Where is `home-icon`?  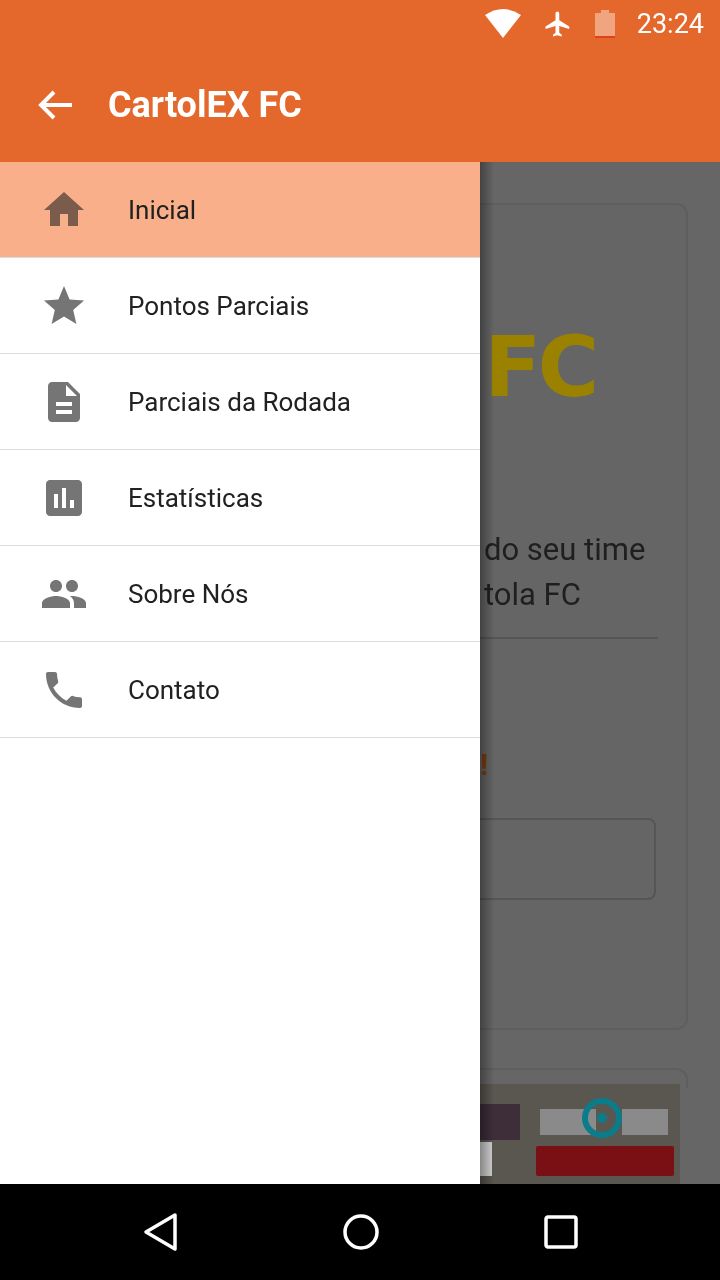
home-icon is located at coordinates (361, 1232).